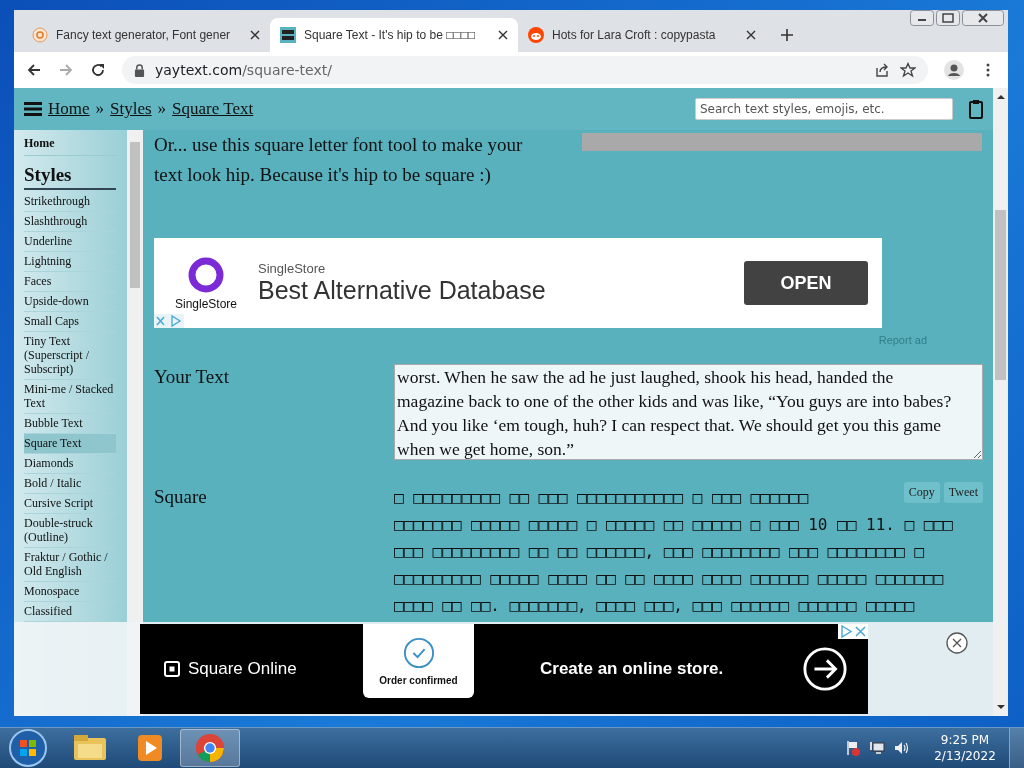 Image resolution: width=1024 pixels, height=768 pixels. Describe the element at coordinates (70, 464) in the screenshot. I see `sidebar-item: Diamonds` at that location.